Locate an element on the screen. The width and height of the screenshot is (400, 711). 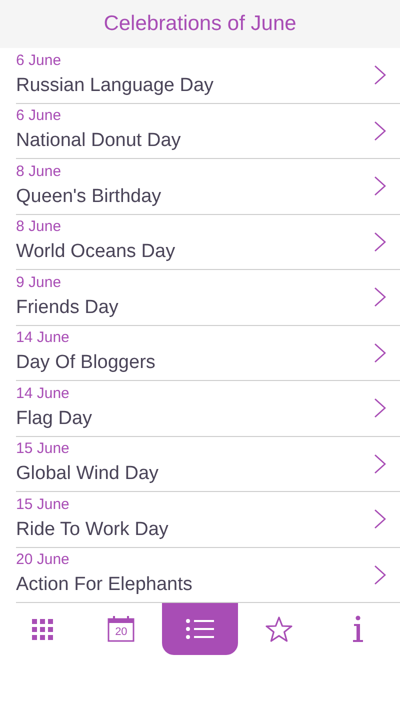
event-row: 14 June Day Of Bloggers is located at coordinates (208, 353).